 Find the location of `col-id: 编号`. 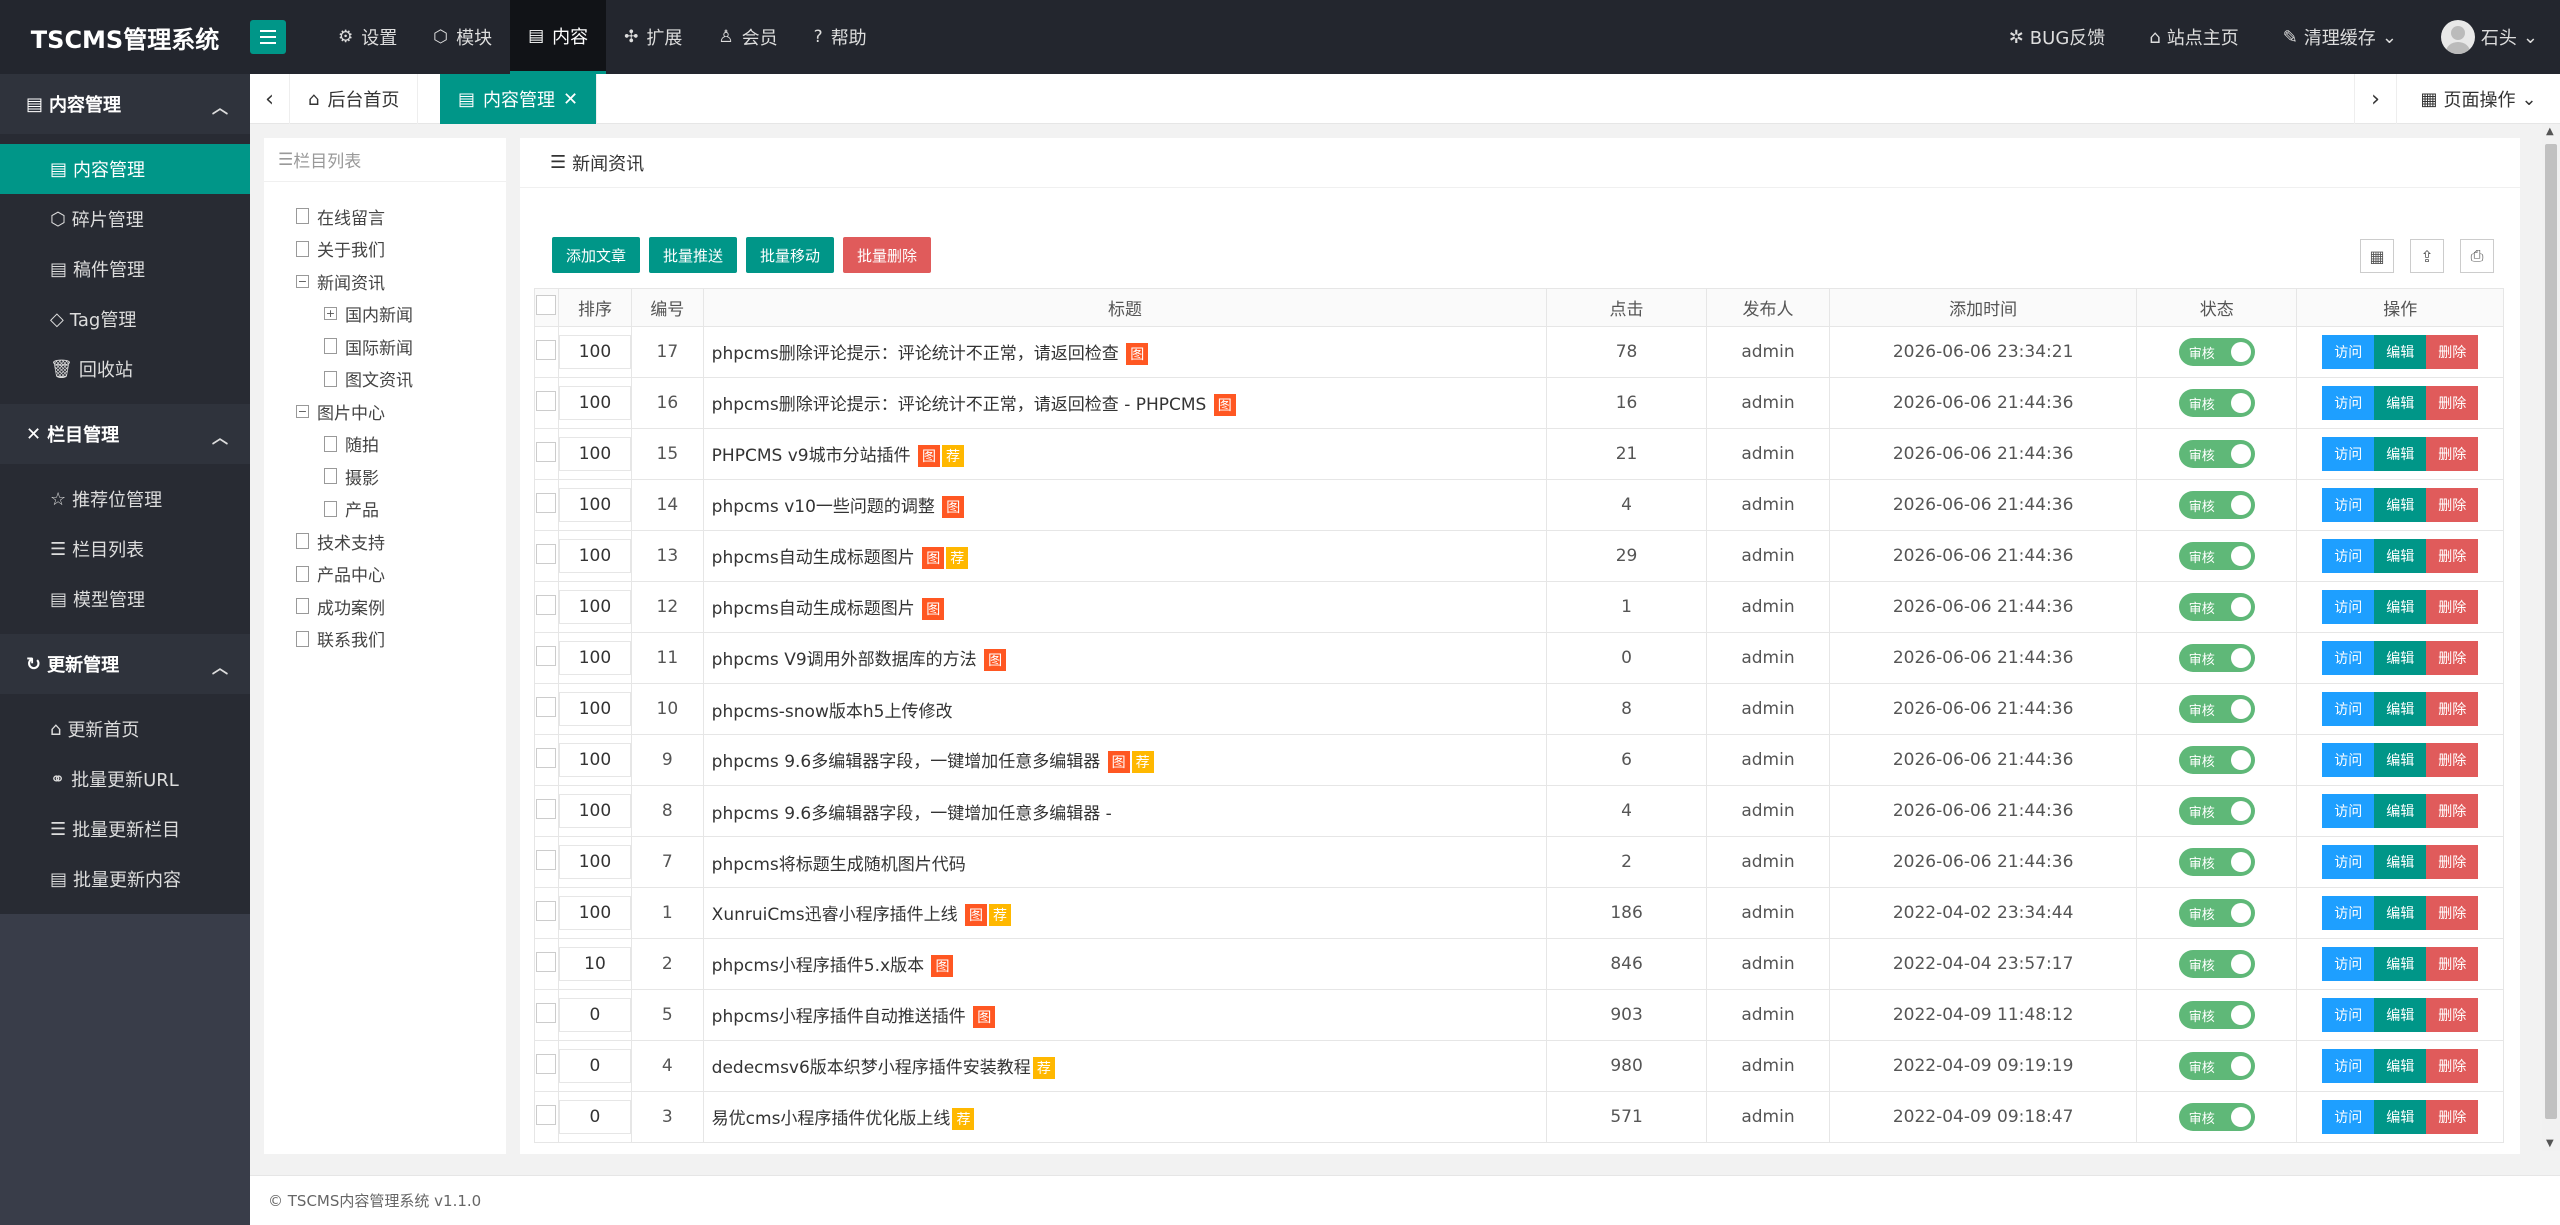

col-id: 编号 is located at coordinates (667, 307).